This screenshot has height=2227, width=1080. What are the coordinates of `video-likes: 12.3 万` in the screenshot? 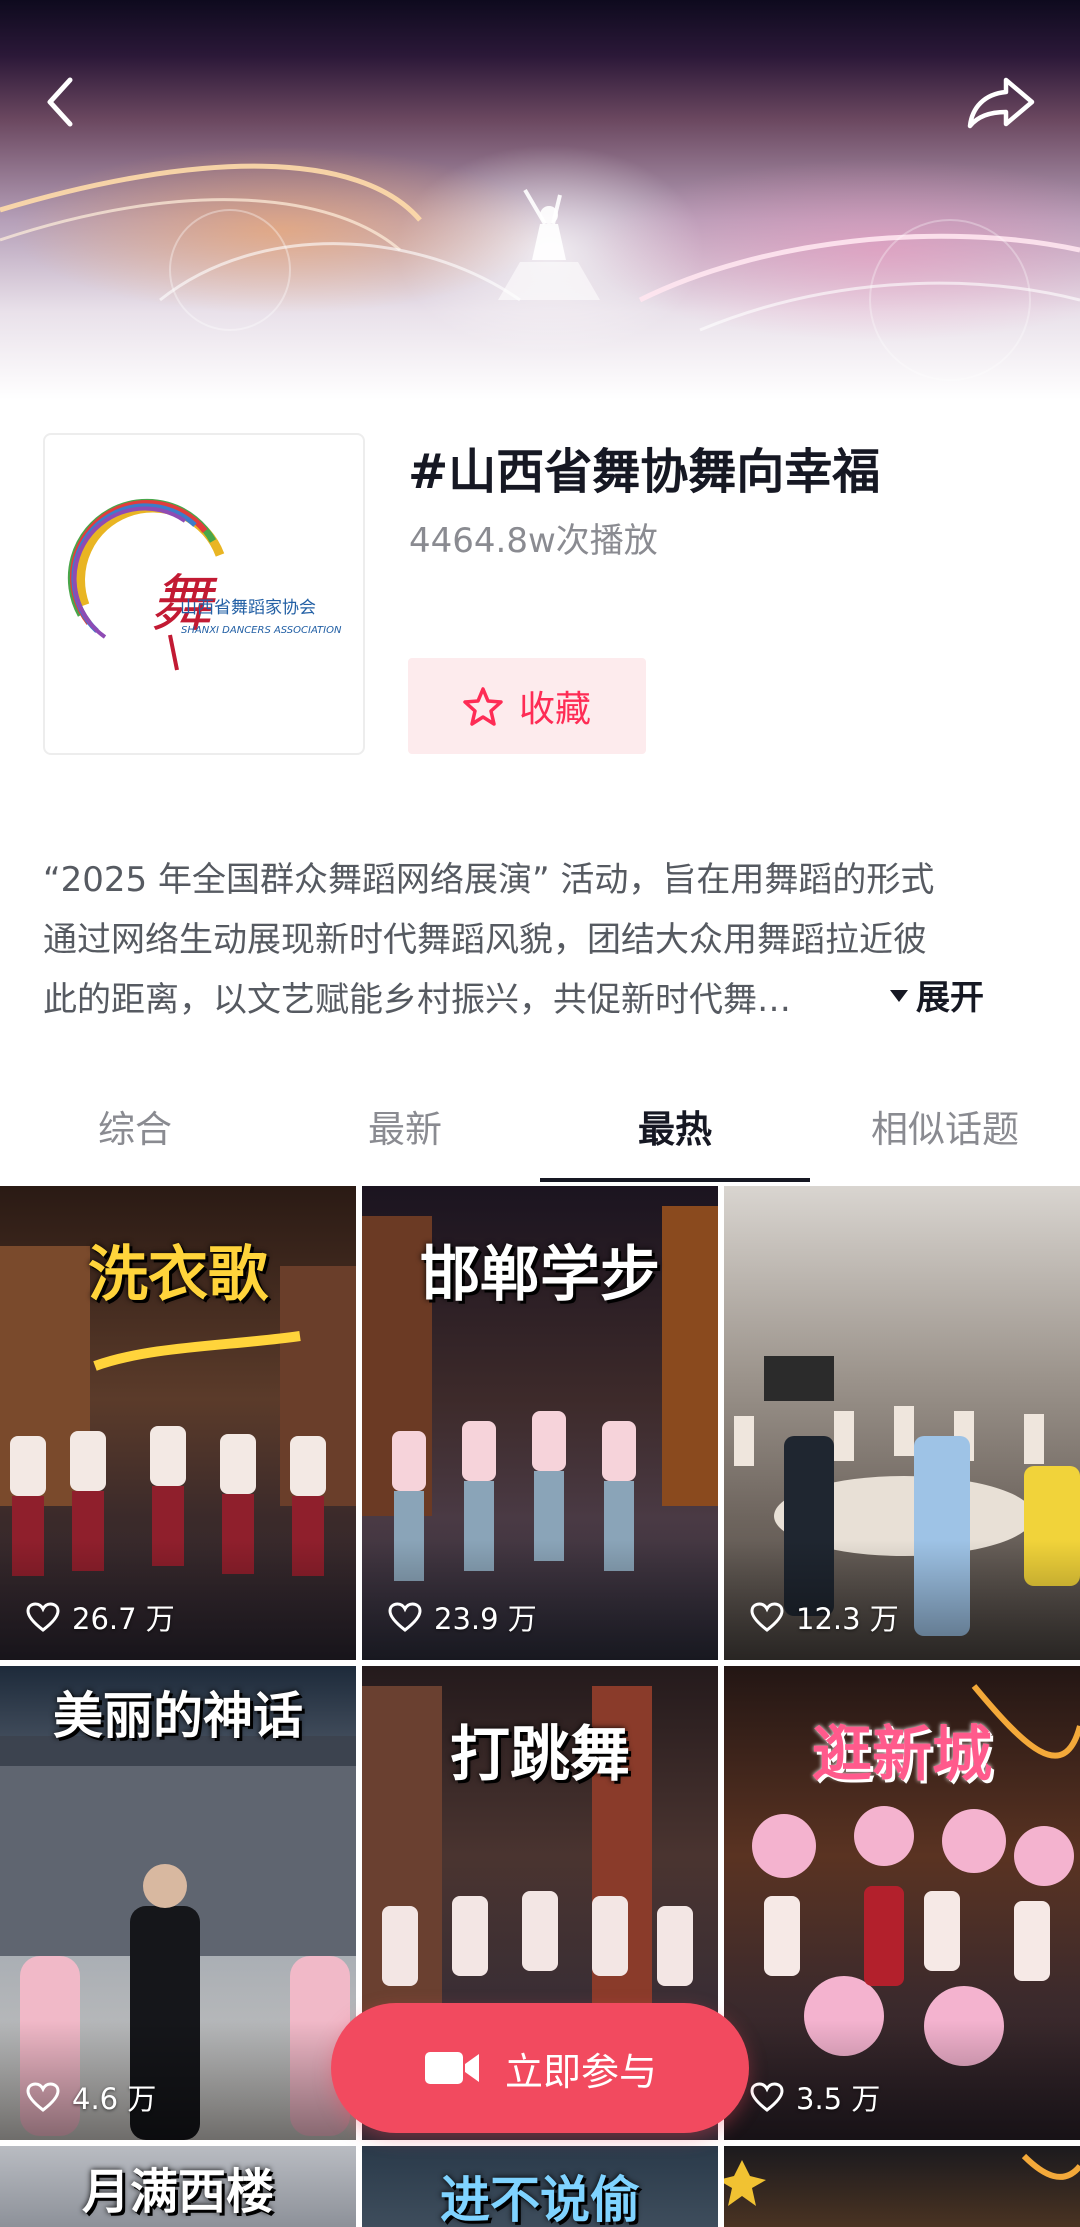 It's located at (824, 1617).